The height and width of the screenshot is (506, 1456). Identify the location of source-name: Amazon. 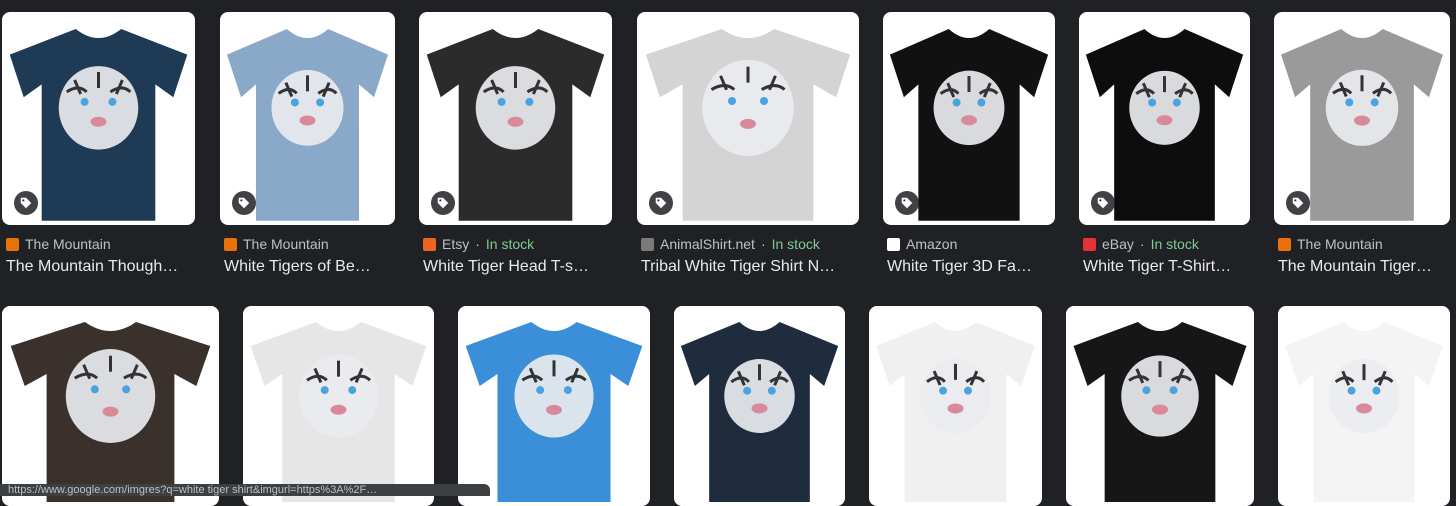
(932, 244).